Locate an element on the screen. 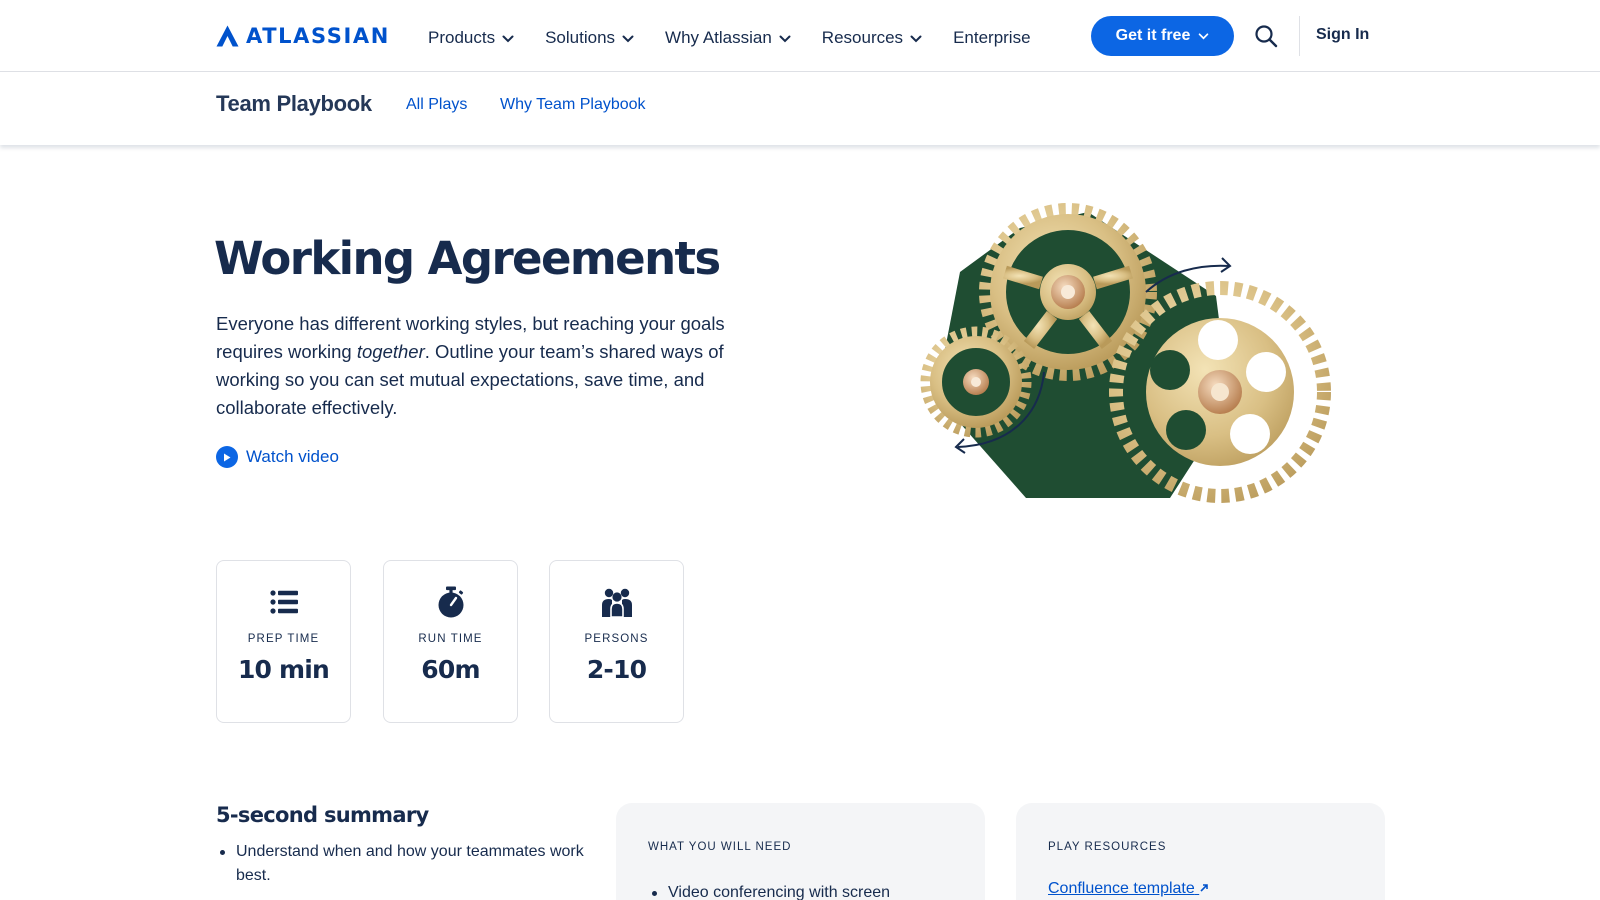 This screenshot has height=900, width=1600. watch-video-link: Watch video is located at coordinates (277, 457).